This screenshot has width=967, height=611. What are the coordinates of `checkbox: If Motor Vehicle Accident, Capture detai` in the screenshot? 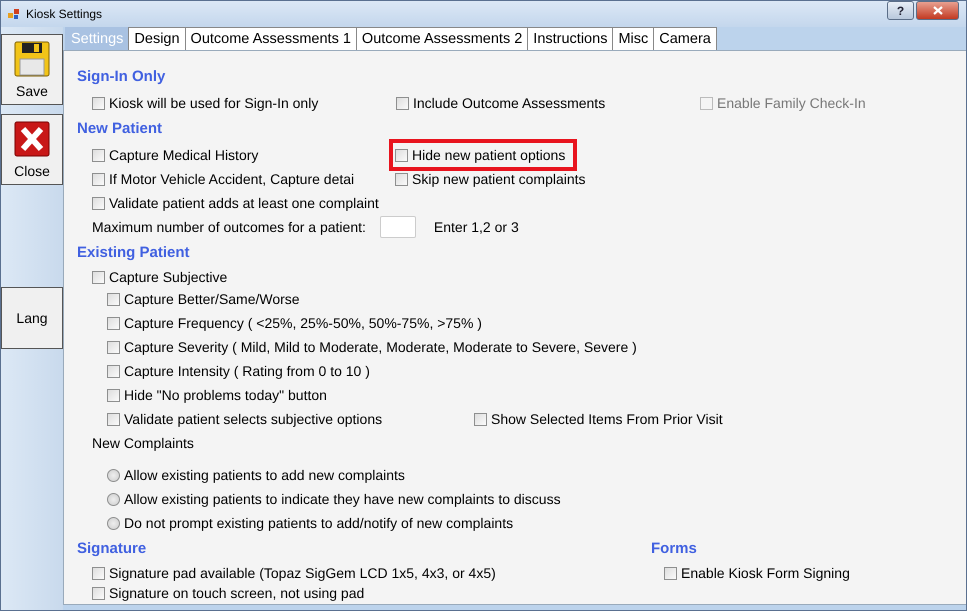 It's located at (223, 179).